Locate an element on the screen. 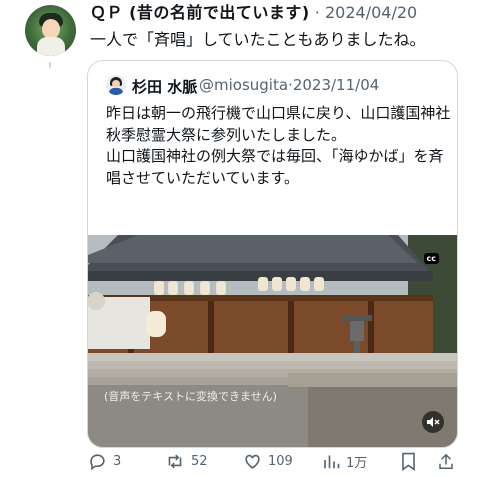 The image size is (480, 477). quoted-paragraph-1: 昨日は朝一の飛行機で山口県に戻り、山口護国神社秋季慰霊大祭に参列いたしました。 is located at coordinates (278, 124).